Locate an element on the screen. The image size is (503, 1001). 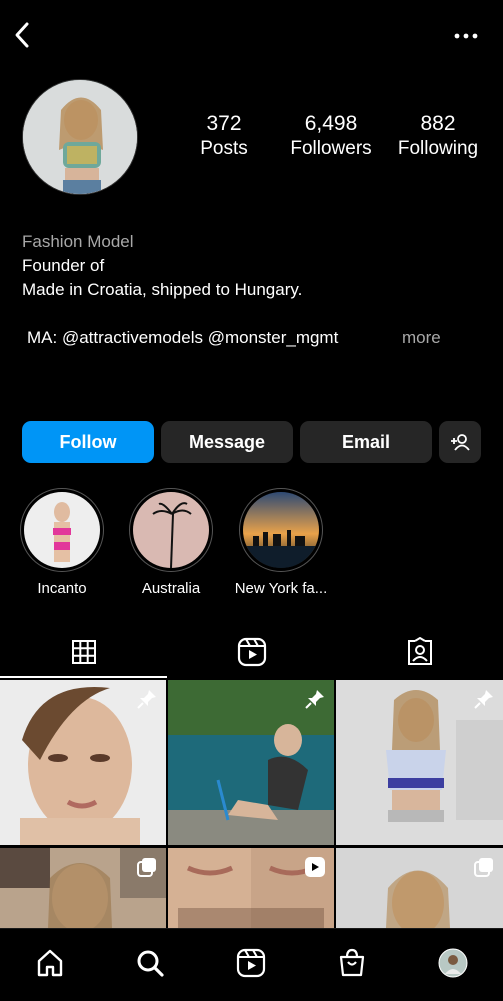
tab-posts-grid is located at coordinates (83, 652).